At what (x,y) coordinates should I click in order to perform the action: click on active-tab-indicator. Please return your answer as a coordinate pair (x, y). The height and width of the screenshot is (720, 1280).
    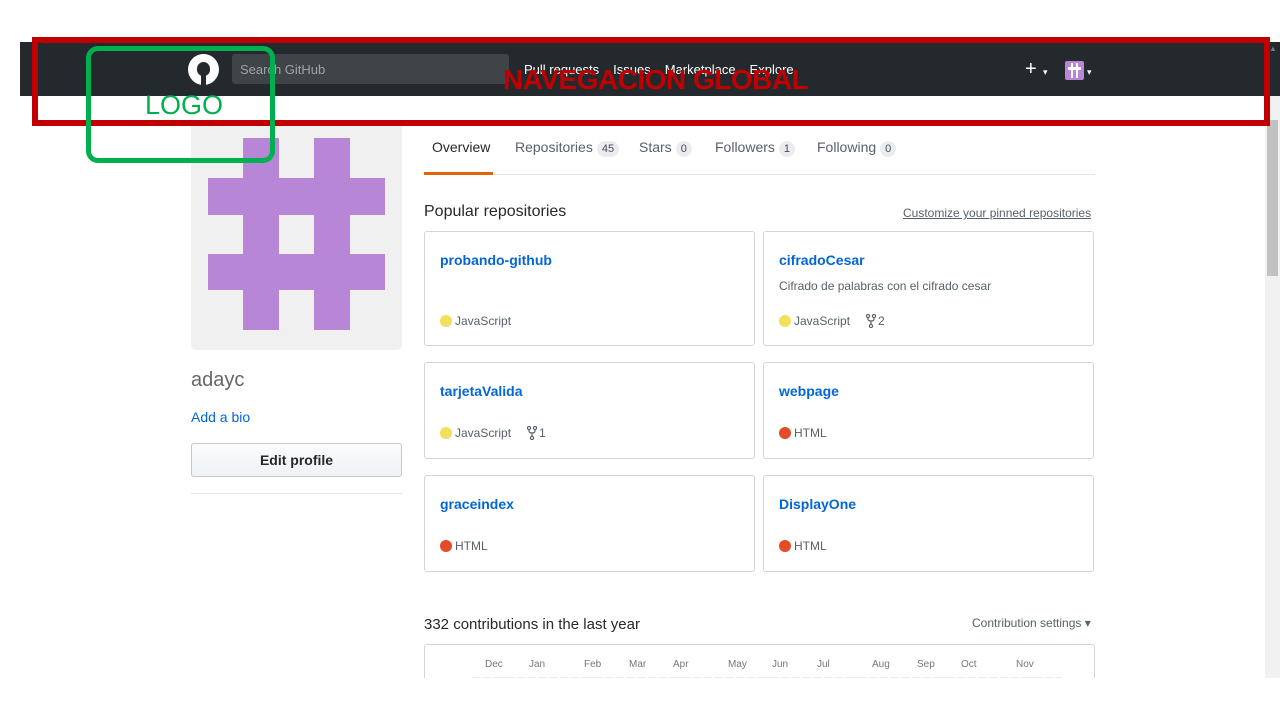
    Looking at the image, I should click on (458, 173).